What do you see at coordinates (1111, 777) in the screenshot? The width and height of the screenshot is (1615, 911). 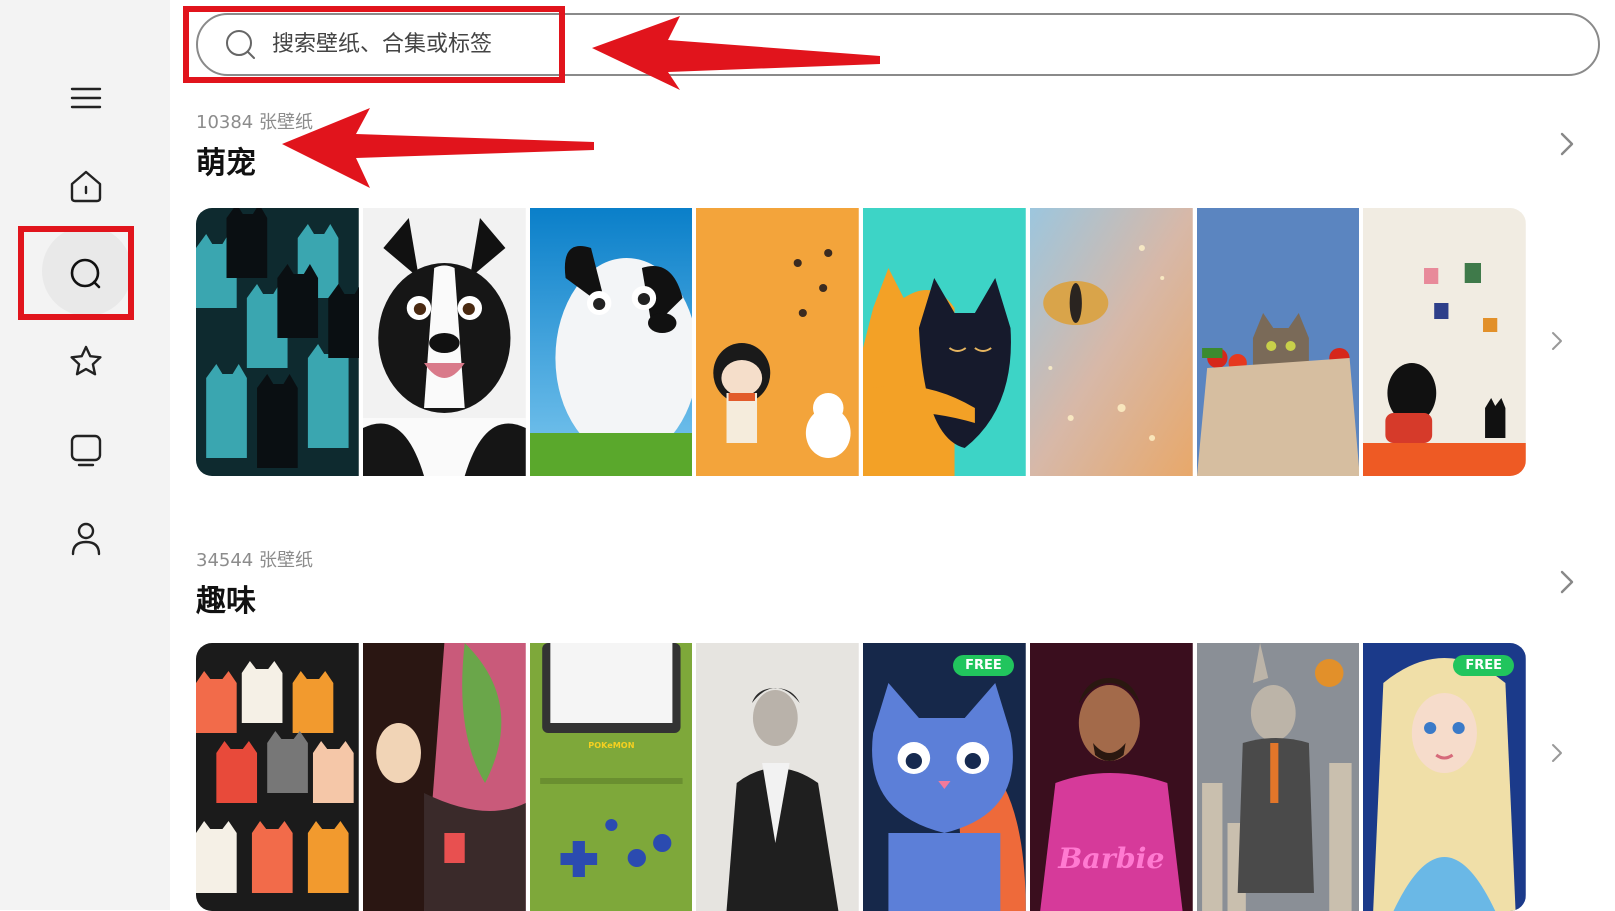 I see `wallpaper-thumbnail: Barbie` at bounding box center [1111, 777].